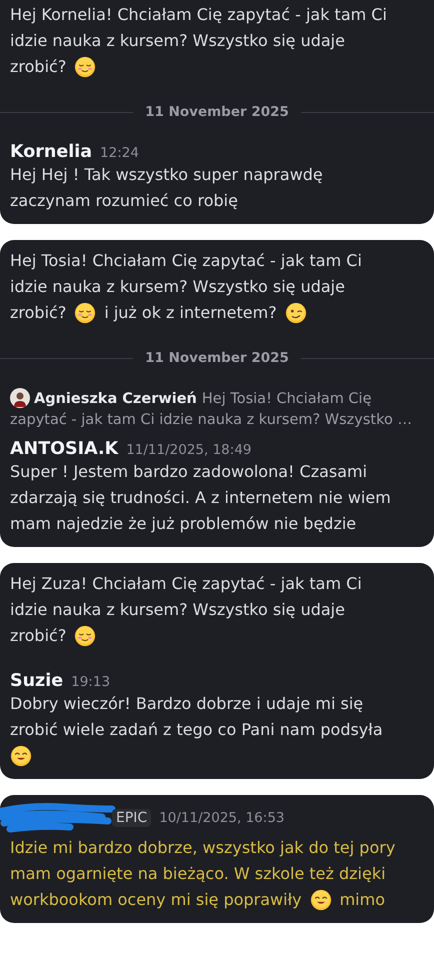 The height and width of the screenshot is (971, 434). What do you see at coordinates (124, 201) in the screenshot?
I see `message-text: zaczynam rozumieć co robię` at bounding box center [124, 201].